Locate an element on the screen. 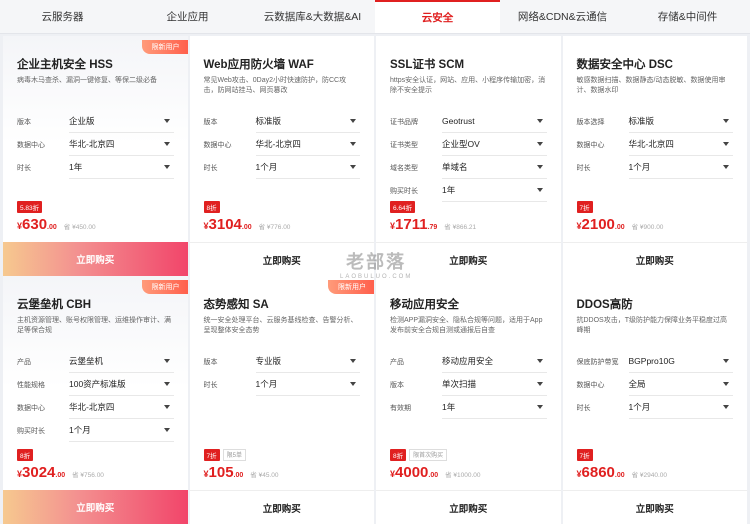  option-row: 时长 1年 is located at coordinates (95, 167).